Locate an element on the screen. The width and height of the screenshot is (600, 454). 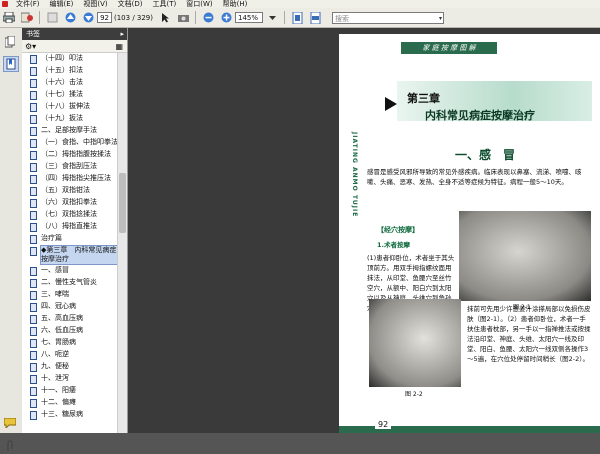
zoom-in-icon is located at coordinates (226, 17).